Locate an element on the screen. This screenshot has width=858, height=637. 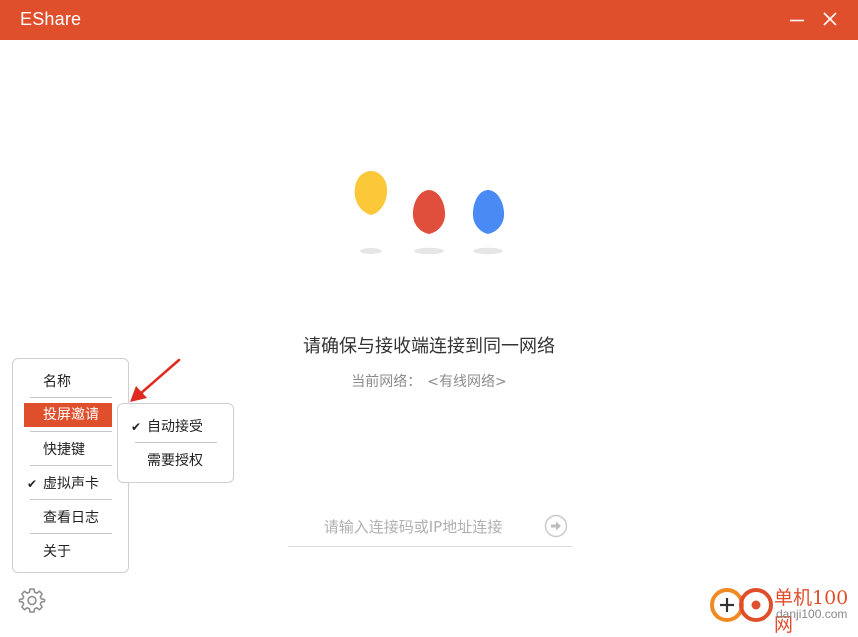
watermark: 单机100网 danji100.com is located at coordinates (784, 609).